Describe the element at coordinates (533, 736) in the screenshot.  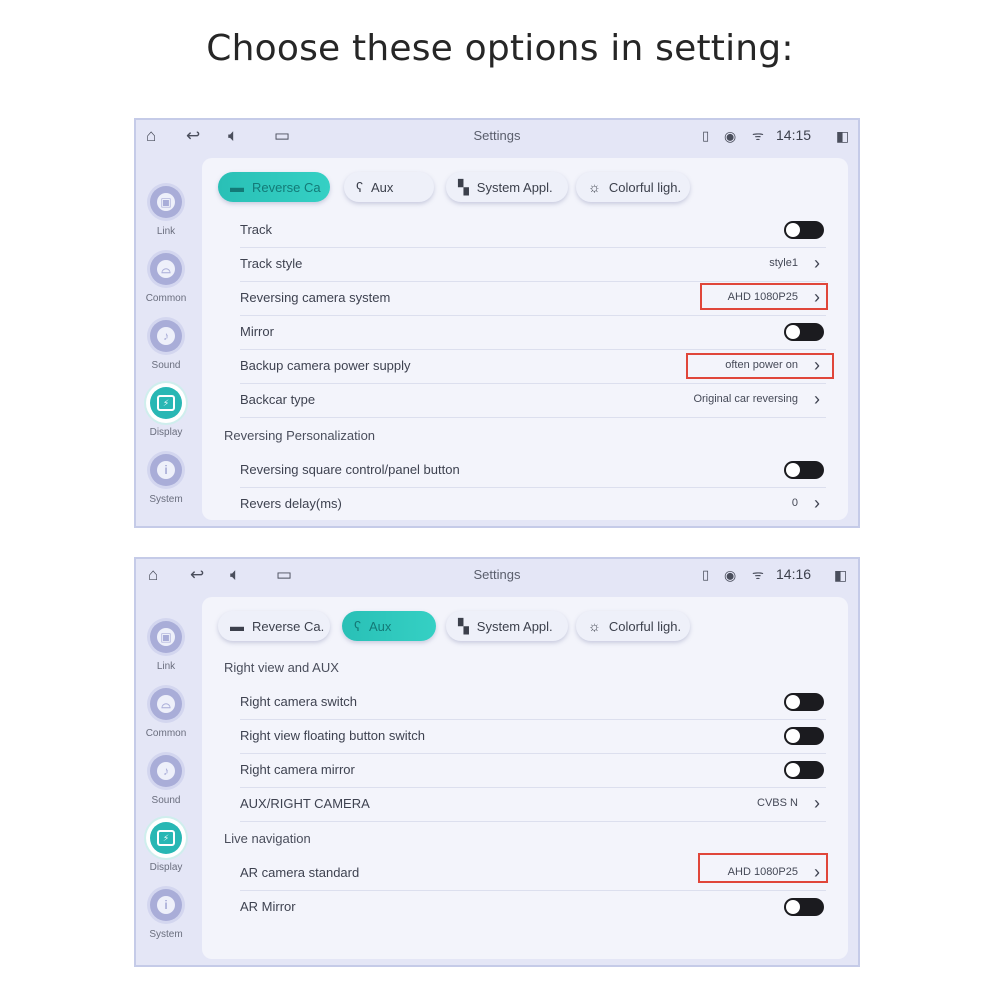
I see `setting-row-right-view-floating-button: Right view floating button switch` at that location.